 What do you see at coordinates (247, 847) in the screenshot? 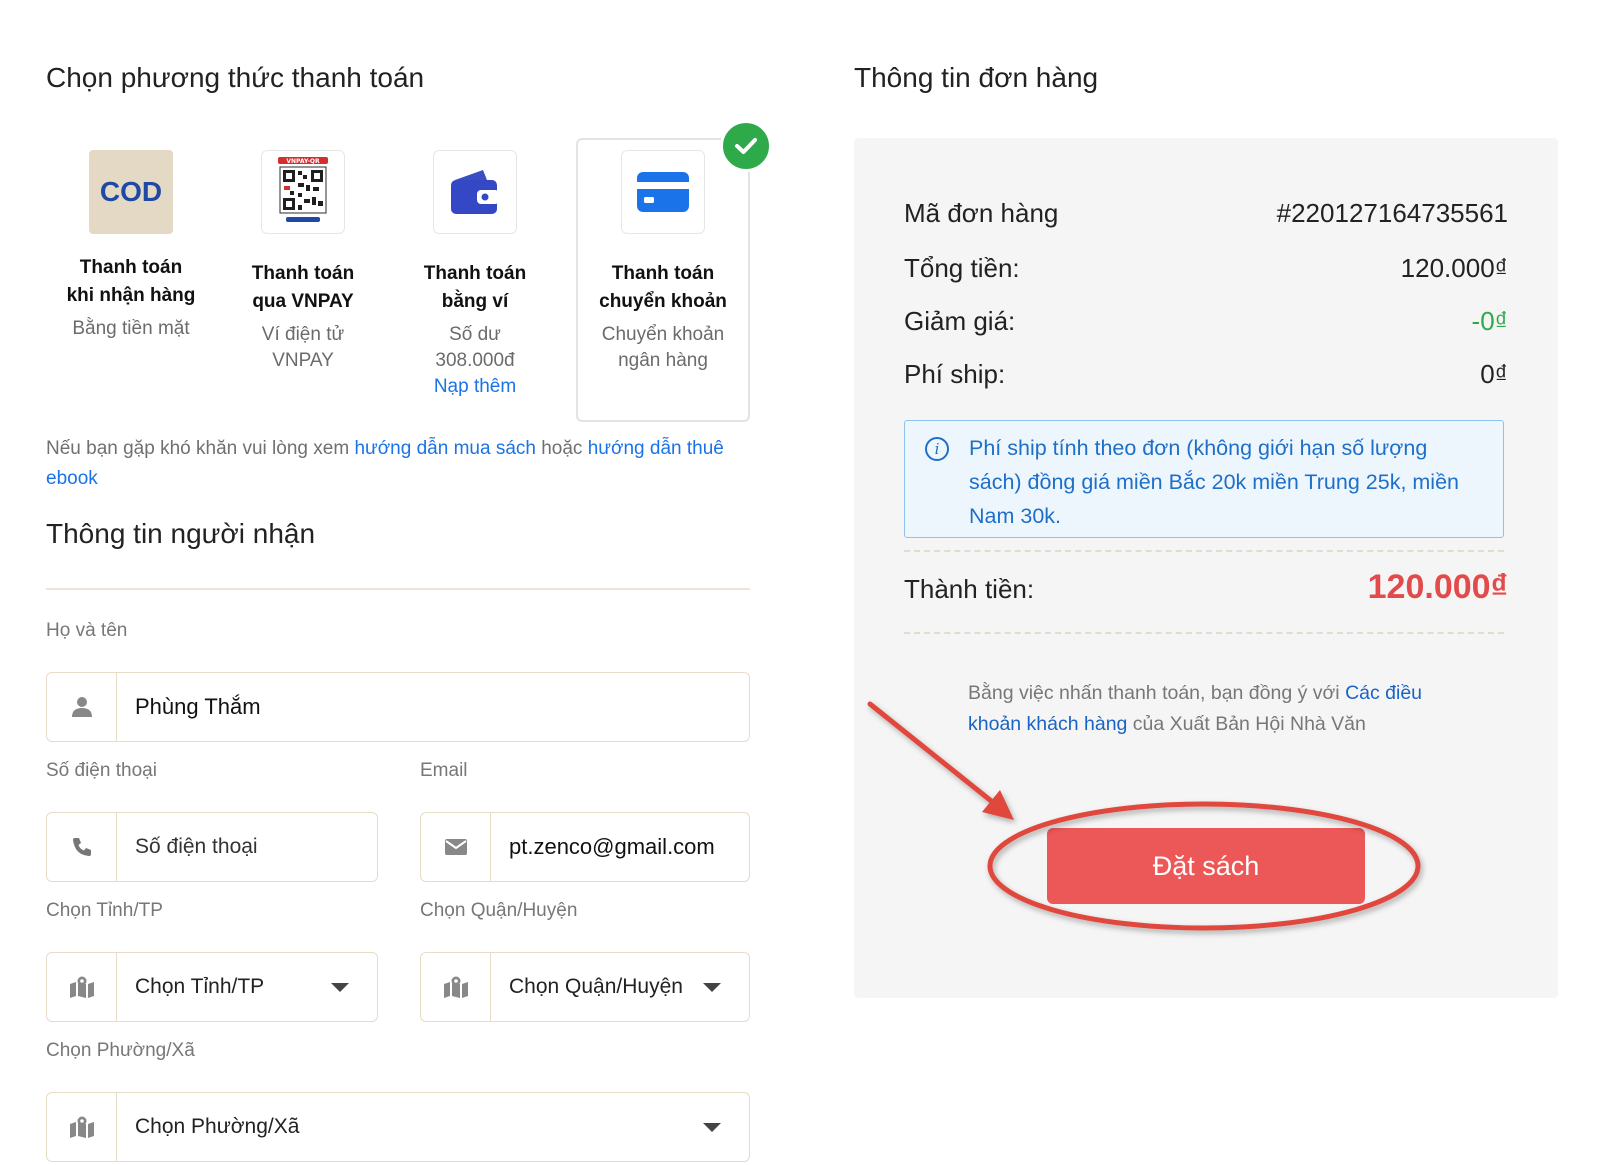
I see `phone-input: Số điện thoại` at bounding box center [247, 847].